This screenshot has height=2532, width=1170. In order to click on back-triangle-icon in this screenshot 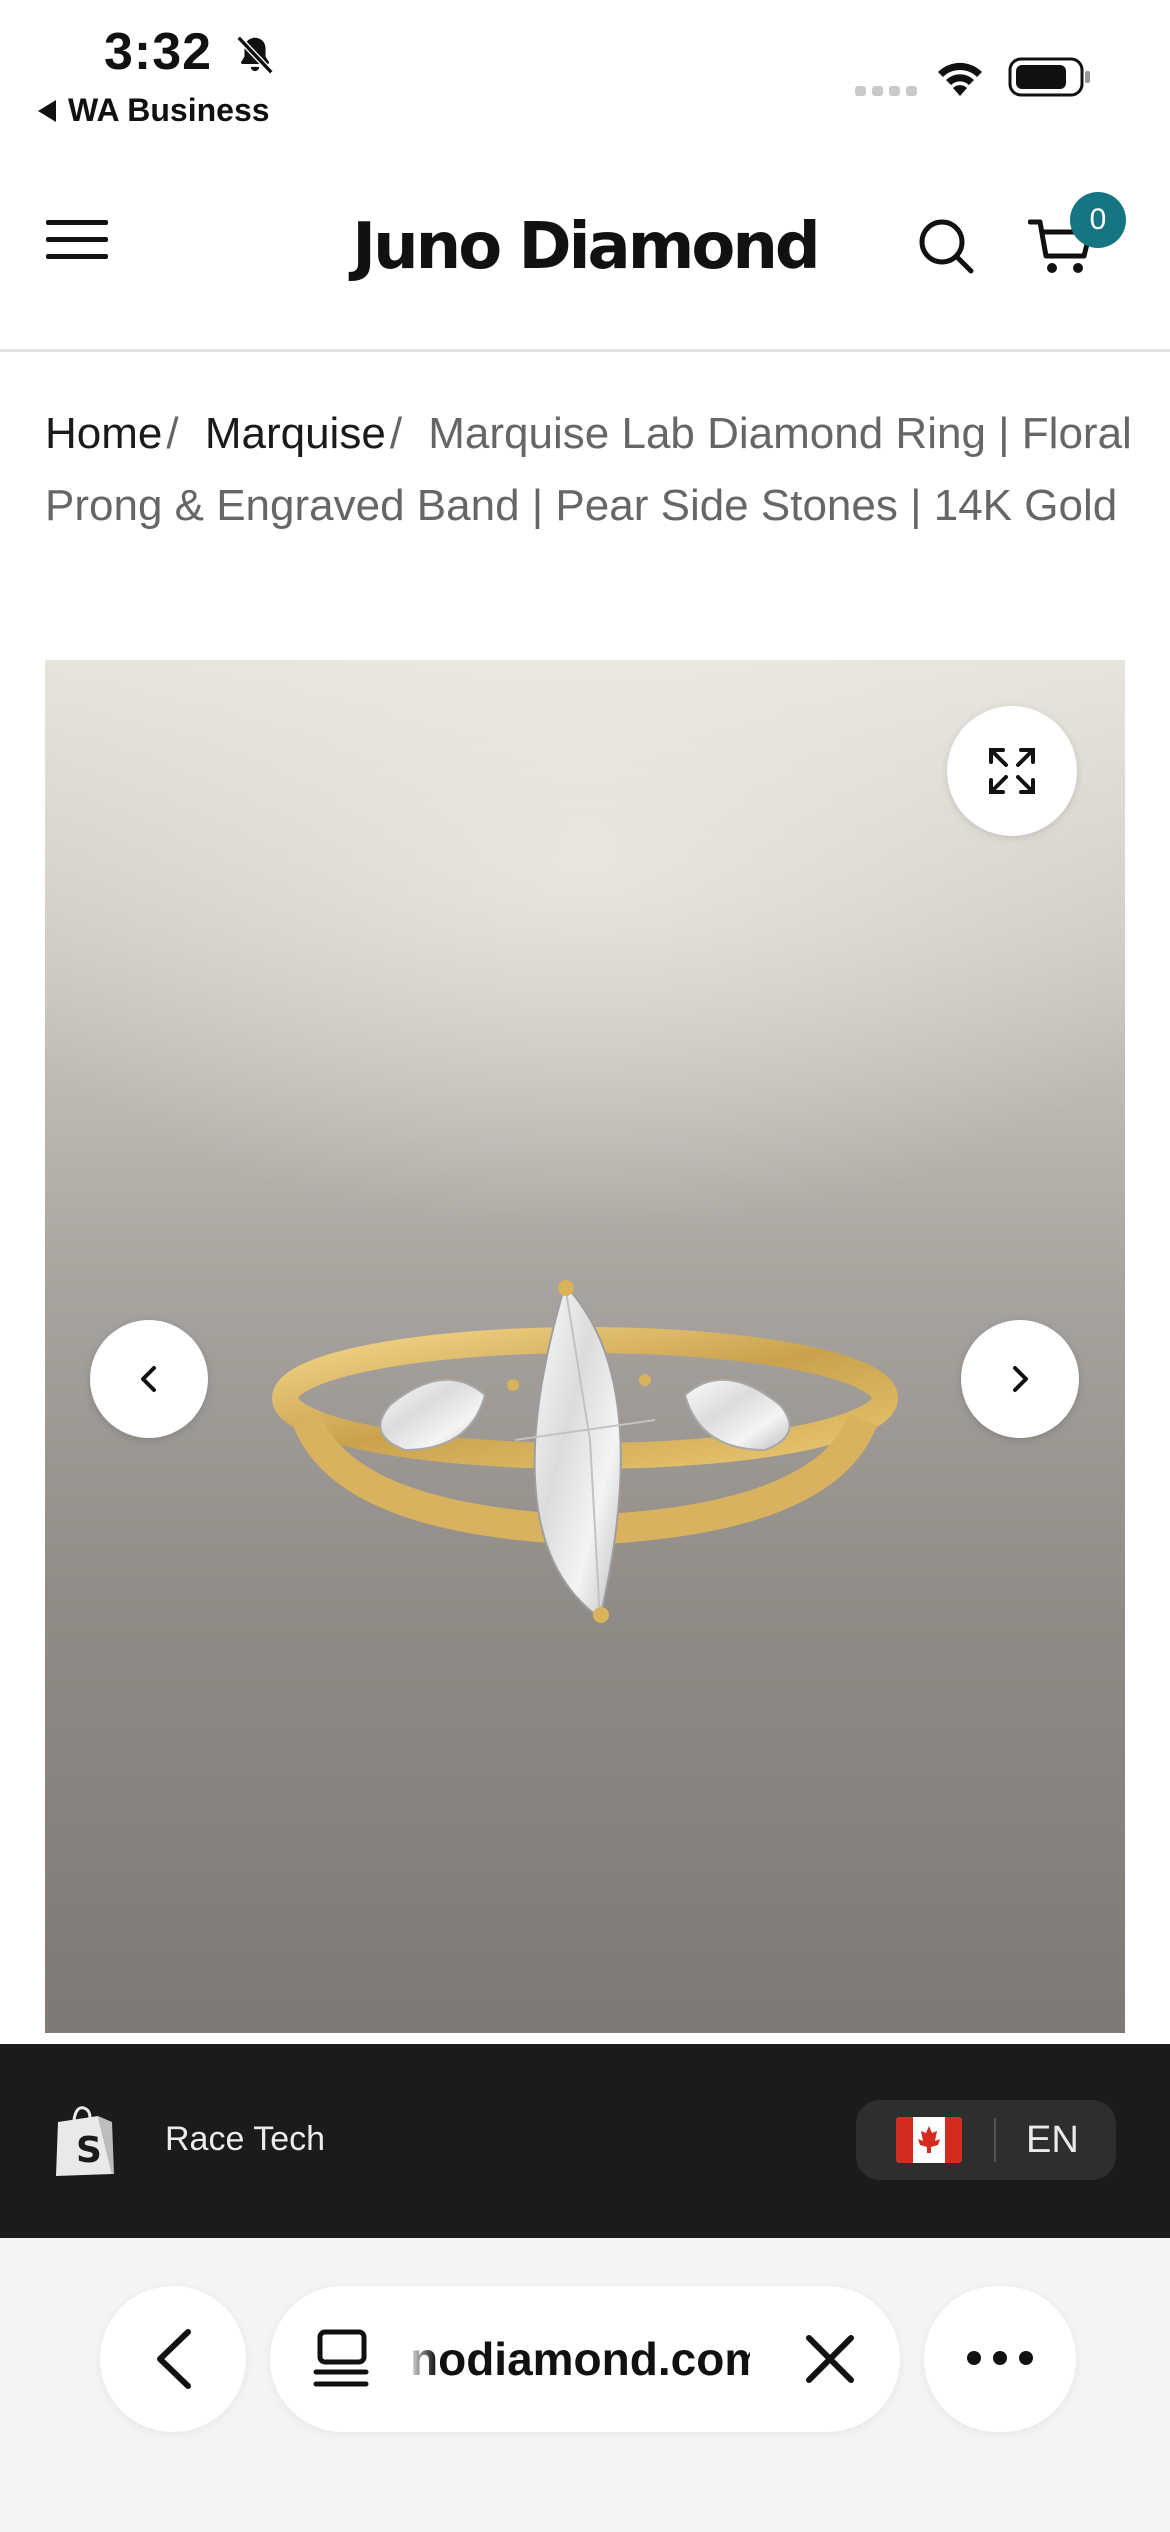, I will do `click(47, 110)`.